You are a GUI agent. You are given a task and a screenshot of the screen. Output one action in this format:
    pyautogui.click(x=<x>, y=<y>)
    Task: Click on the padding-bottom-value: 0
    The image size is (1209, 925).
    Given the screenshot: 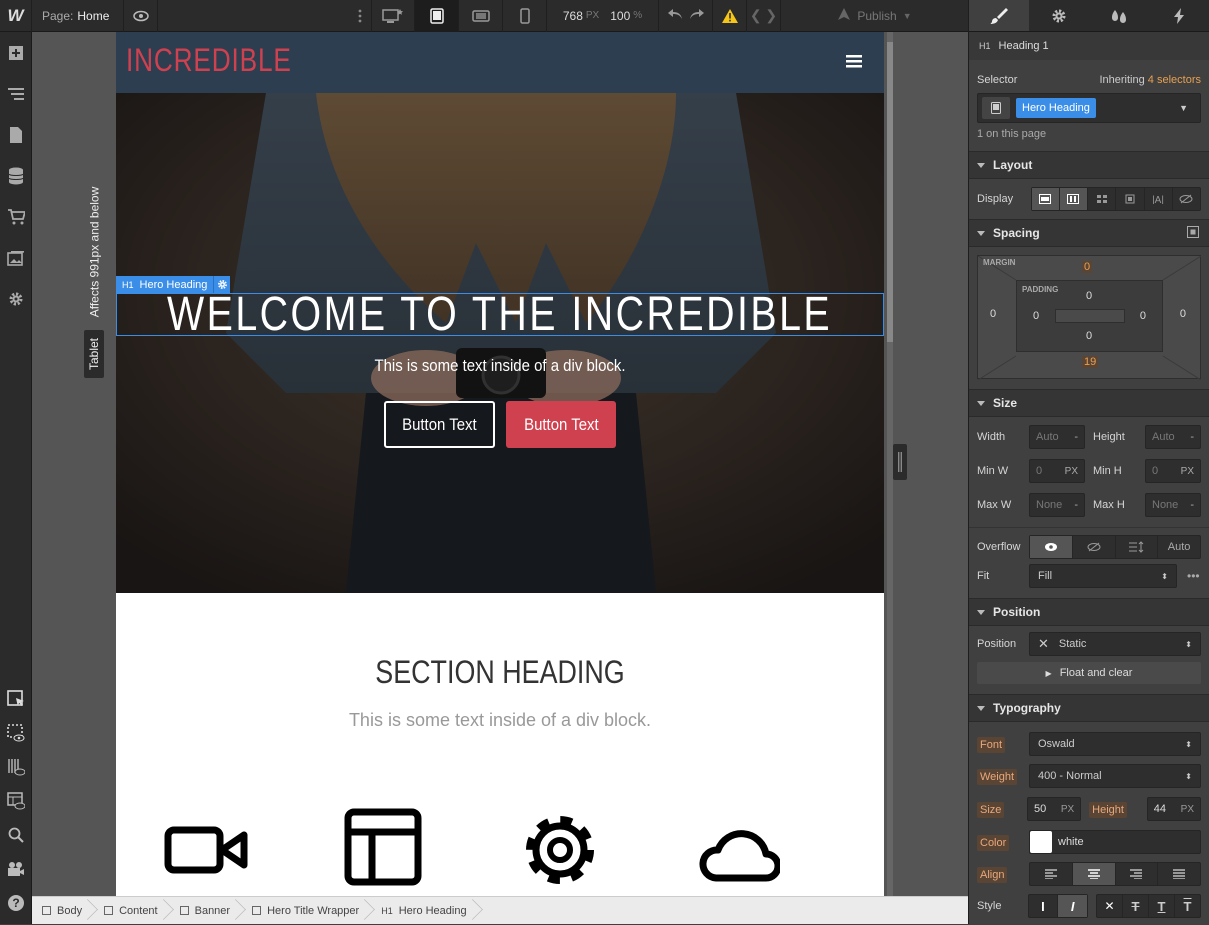 What is the action you would take?
    pyautogui.click(x=1089, y=336)
    